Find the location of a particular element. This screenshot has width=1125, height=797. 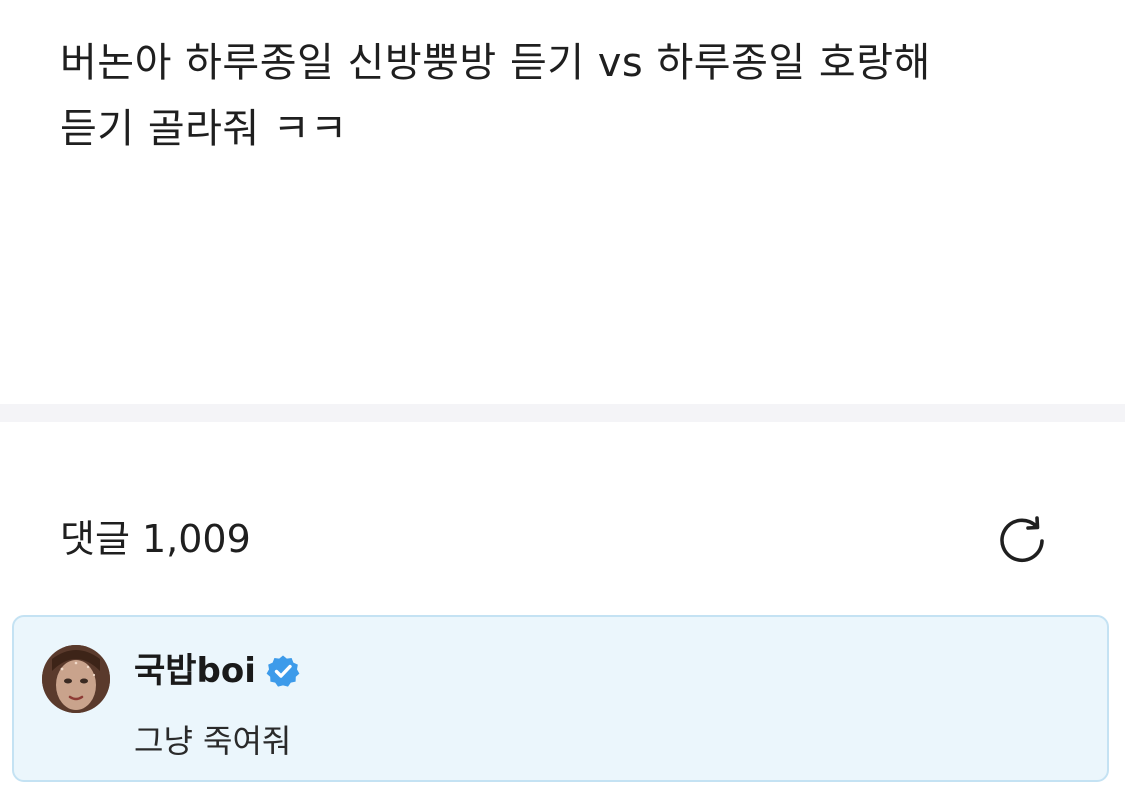

post-body-text: 버논아 하루종일 신방뿡방 듣기 vs 하루종일 호랑해 듣기 골라줘 ㅋㅋ is located at coordinates (495, 96).